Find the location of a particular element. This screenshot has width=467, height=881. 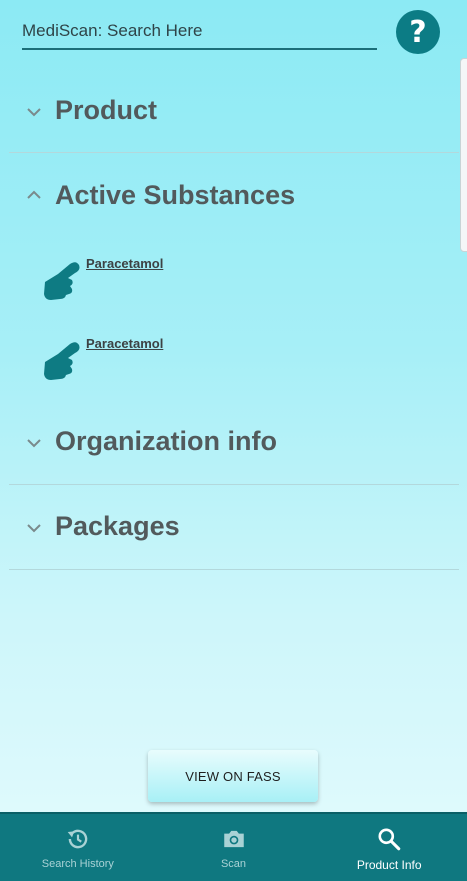

section-title: Active Substances is located at coordinates (175, 195).